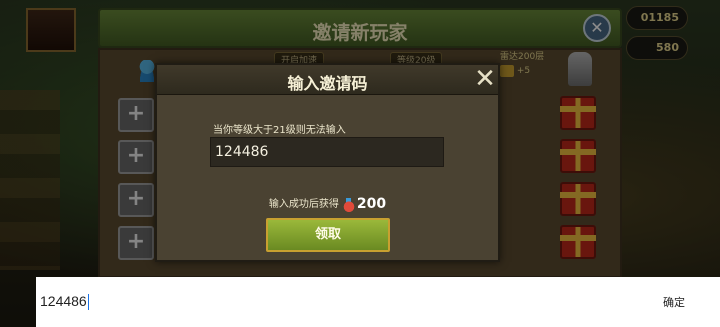 The width and height of the screenshot is (720, 327). Describe the element at coordinates (327, 83) in the screenshot. I see `dialog-title: 输入邀请码` at that location.